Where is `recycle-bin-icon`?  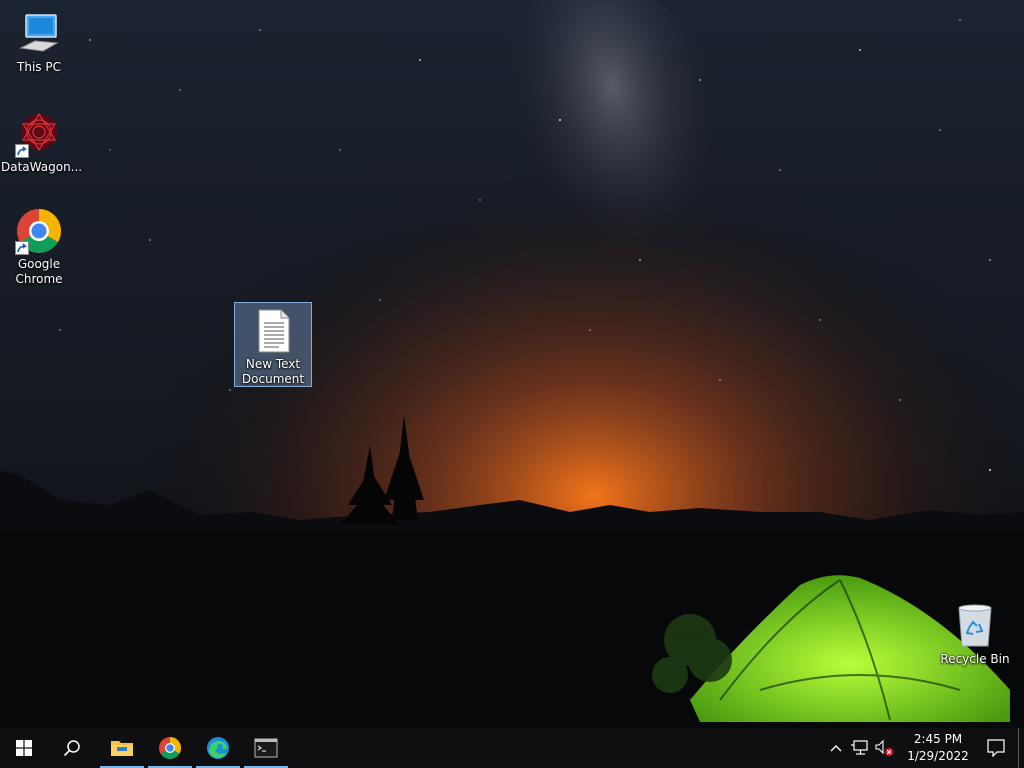 recycle-bin-icon is located at coordinates (975, 626).